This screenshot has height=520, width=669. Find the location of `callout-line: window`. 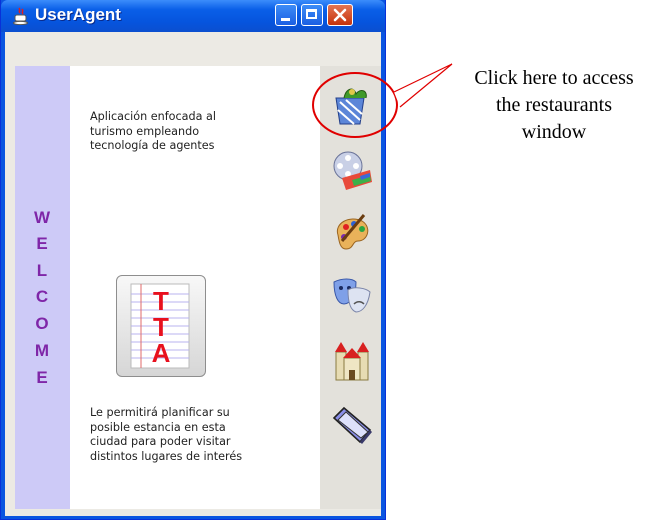

callout-line: window is located at coordinates (554, 132).